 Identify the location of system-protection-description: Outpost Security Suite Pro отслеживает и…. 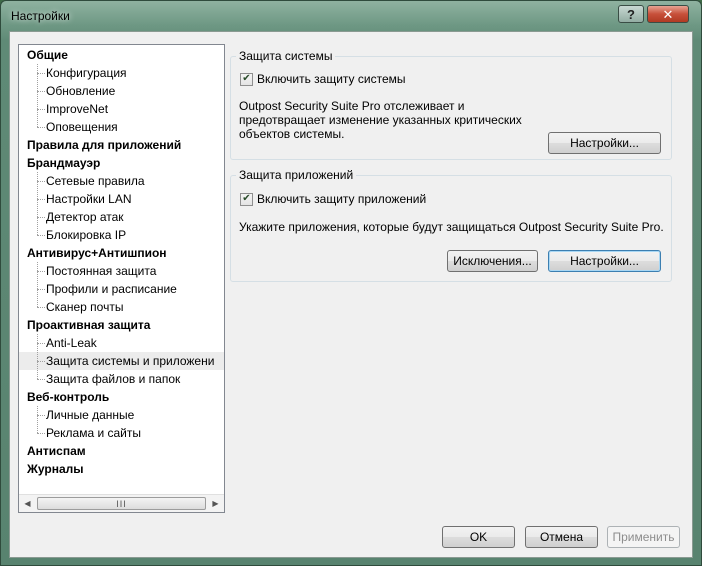
(380, 120).